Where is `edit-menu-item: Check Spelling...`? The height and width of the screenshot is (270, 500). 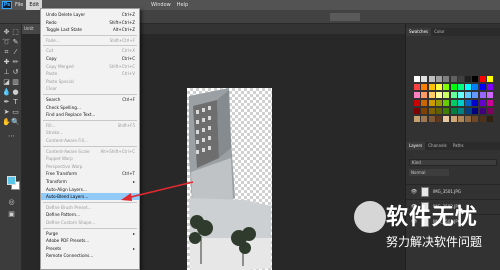 edit-menu-item: Check Spelling... is located at coordinates (90, 107).